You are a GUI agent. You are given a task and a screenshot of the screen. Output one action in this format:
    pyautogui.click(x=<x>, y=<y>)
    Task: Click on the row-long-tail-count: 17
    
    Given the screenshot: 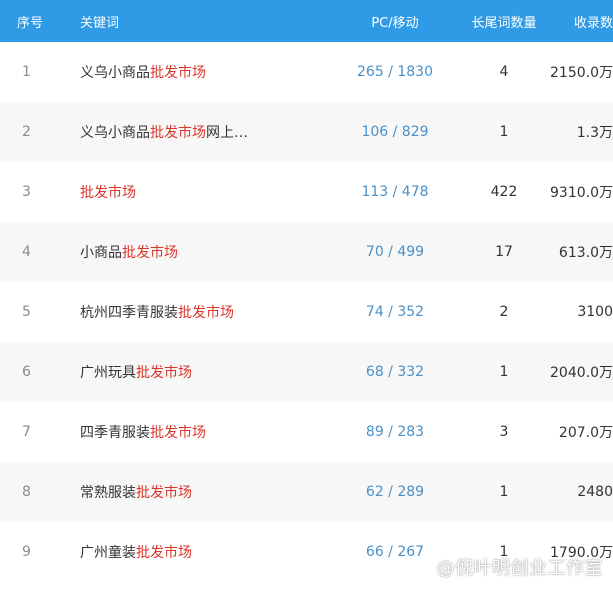 What is the action you would take?
    pyautogui.click(x=504, y=252)
    